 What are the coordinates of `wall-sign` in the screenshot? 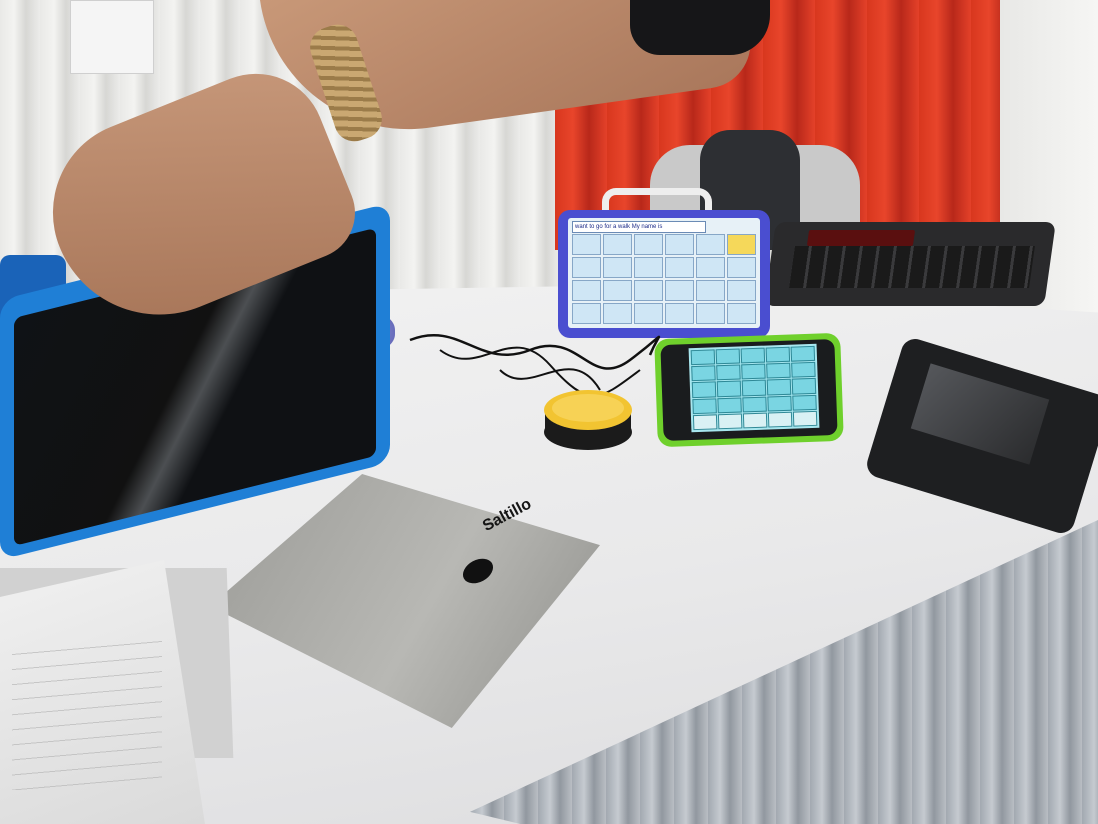 It's located at (112, 37).